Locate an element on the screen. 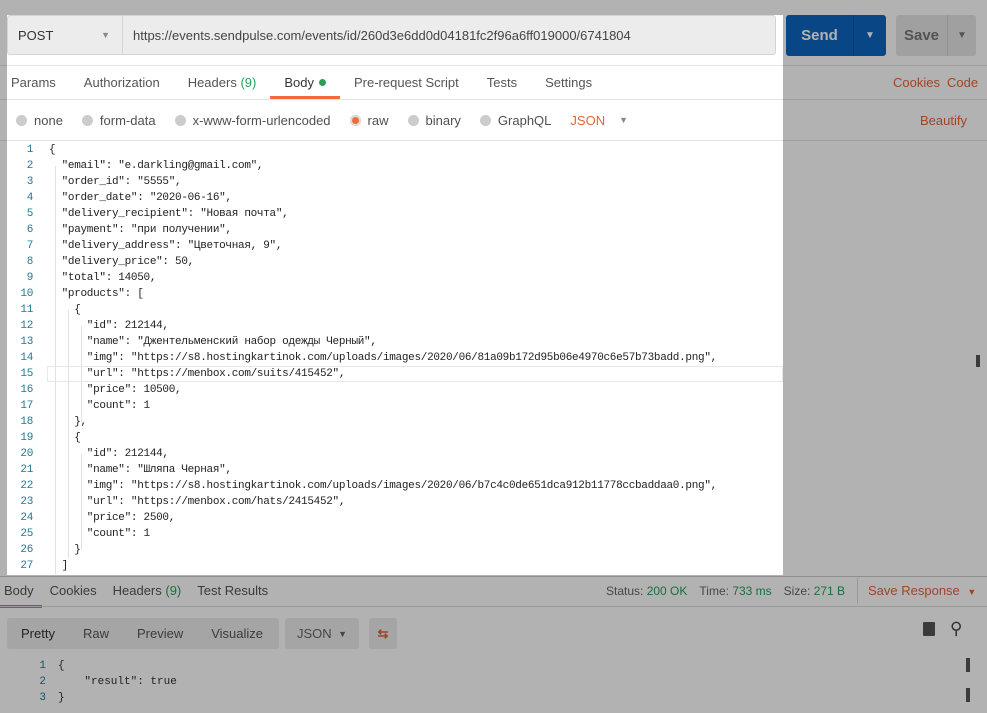 The image size is (987, 713). tab-label: Params is located at coordinates (33, 82).